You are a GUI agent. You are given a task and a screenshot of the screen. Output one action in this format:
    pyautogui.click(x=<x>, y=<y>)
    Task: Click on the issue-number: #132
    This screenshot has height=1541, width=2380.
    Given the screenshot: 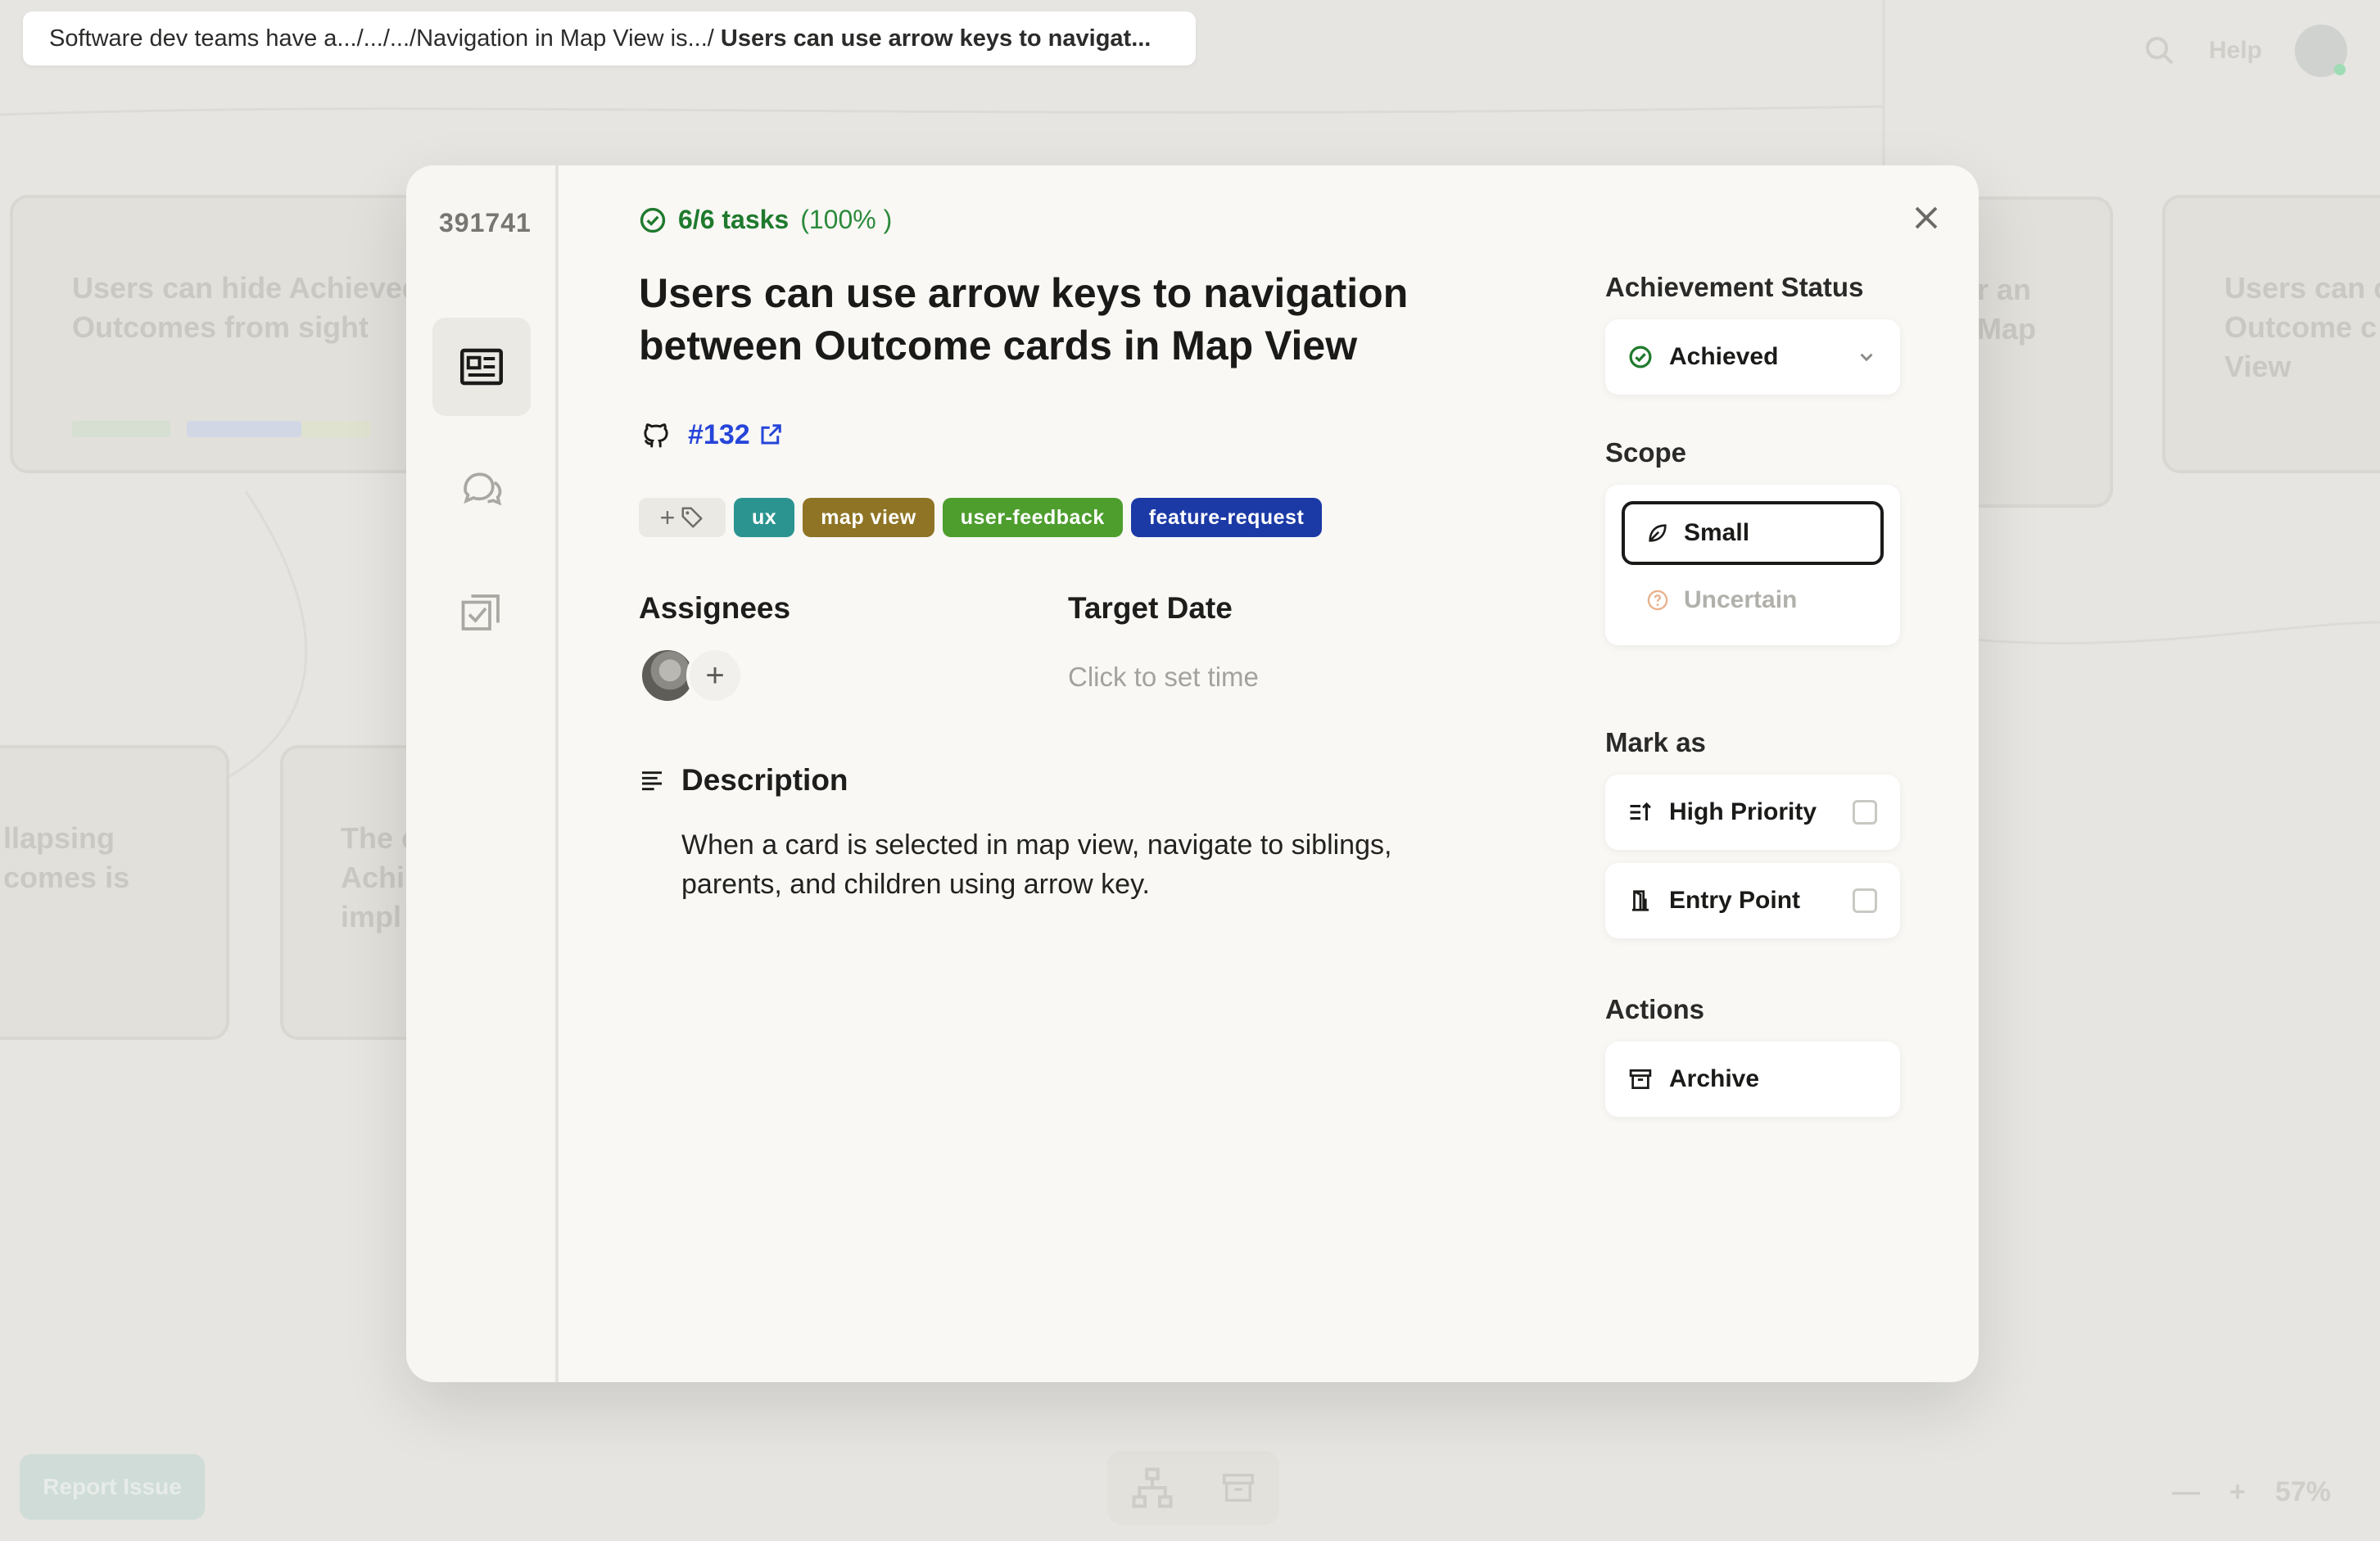 What is the action you would take?
    pyautogui.click(x=719, y=434)
    